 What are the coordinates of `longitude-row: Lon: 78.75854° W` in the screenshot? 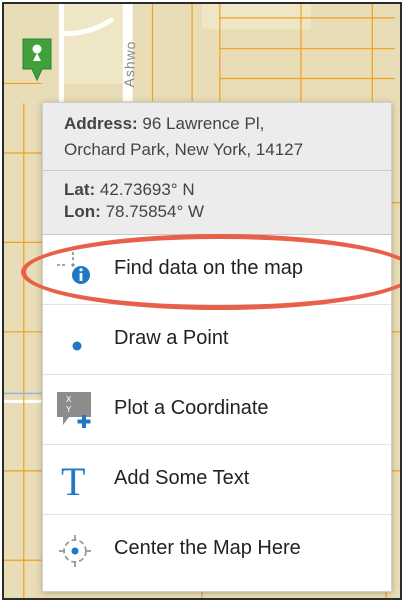 It's located at (227, 212).